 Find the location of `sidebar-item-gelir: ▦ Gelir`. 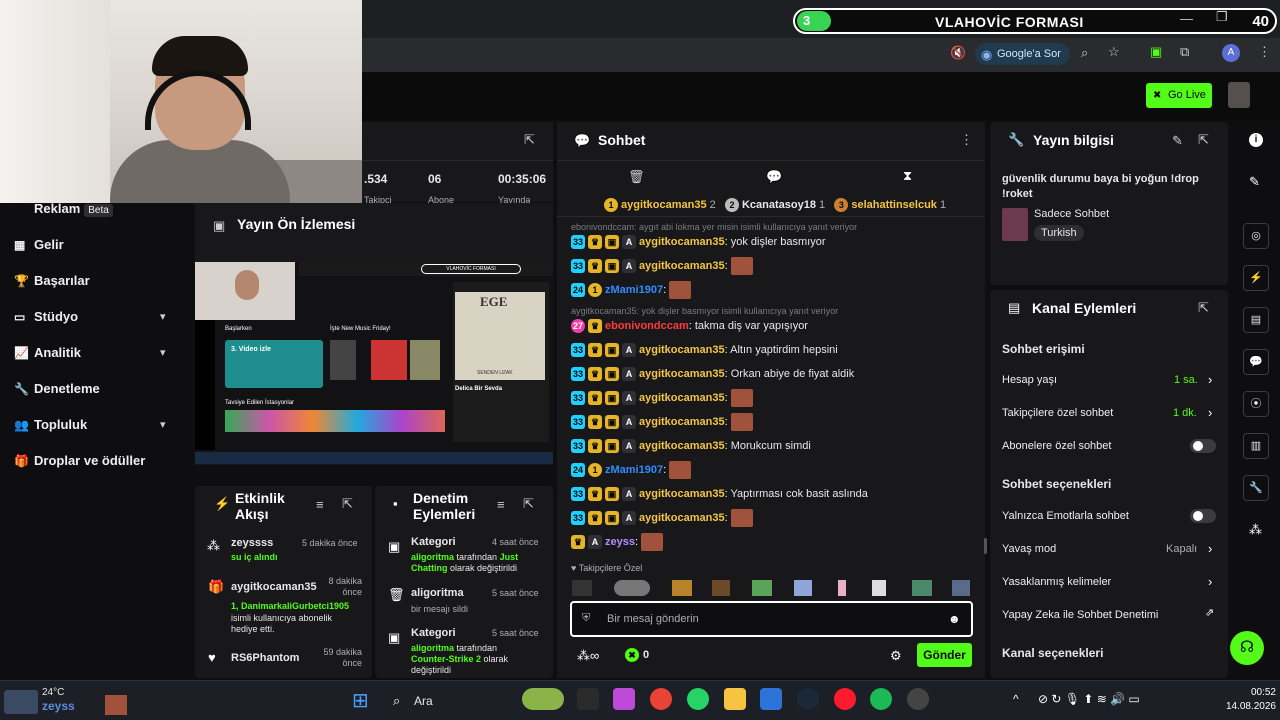

sidebar-item-gelir: ▦ Gelir is located at coordinates (39, 247).